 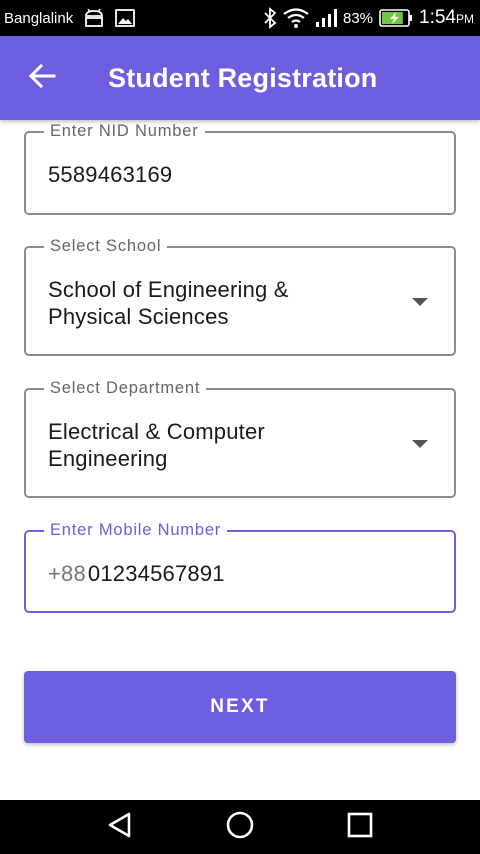 I want to click on battery-percent: 83%, so click(x=358, y=18).